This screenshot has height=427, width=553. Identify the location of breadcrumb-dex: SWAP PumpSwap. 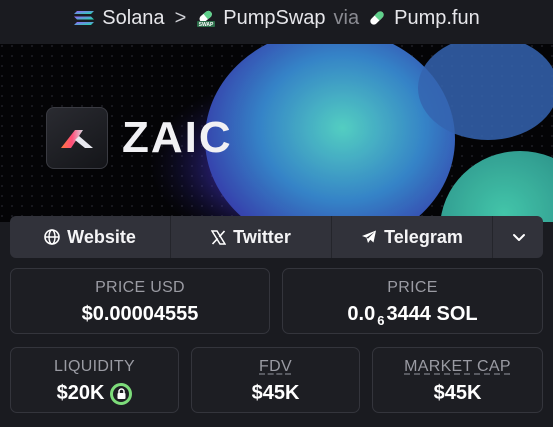
(261, 18).